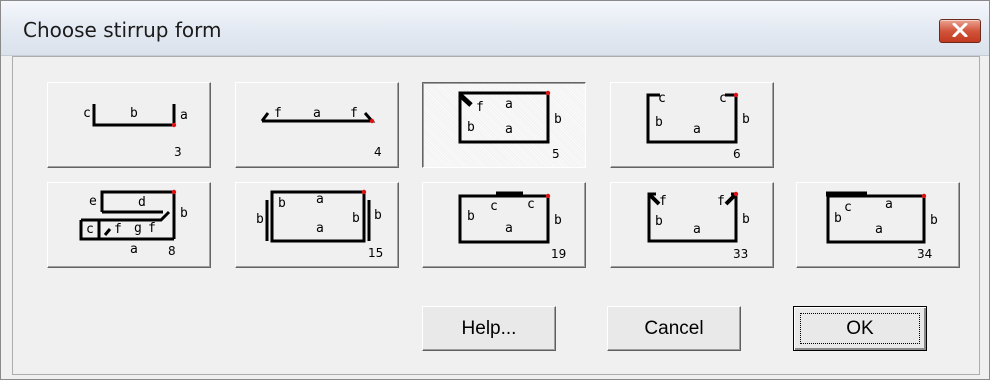 This screenshot has width=990, height=380. What do you see at coordinates (172, 251) in the screenshot?
I see `shape-number: 8` at bounding box center [172, 251].